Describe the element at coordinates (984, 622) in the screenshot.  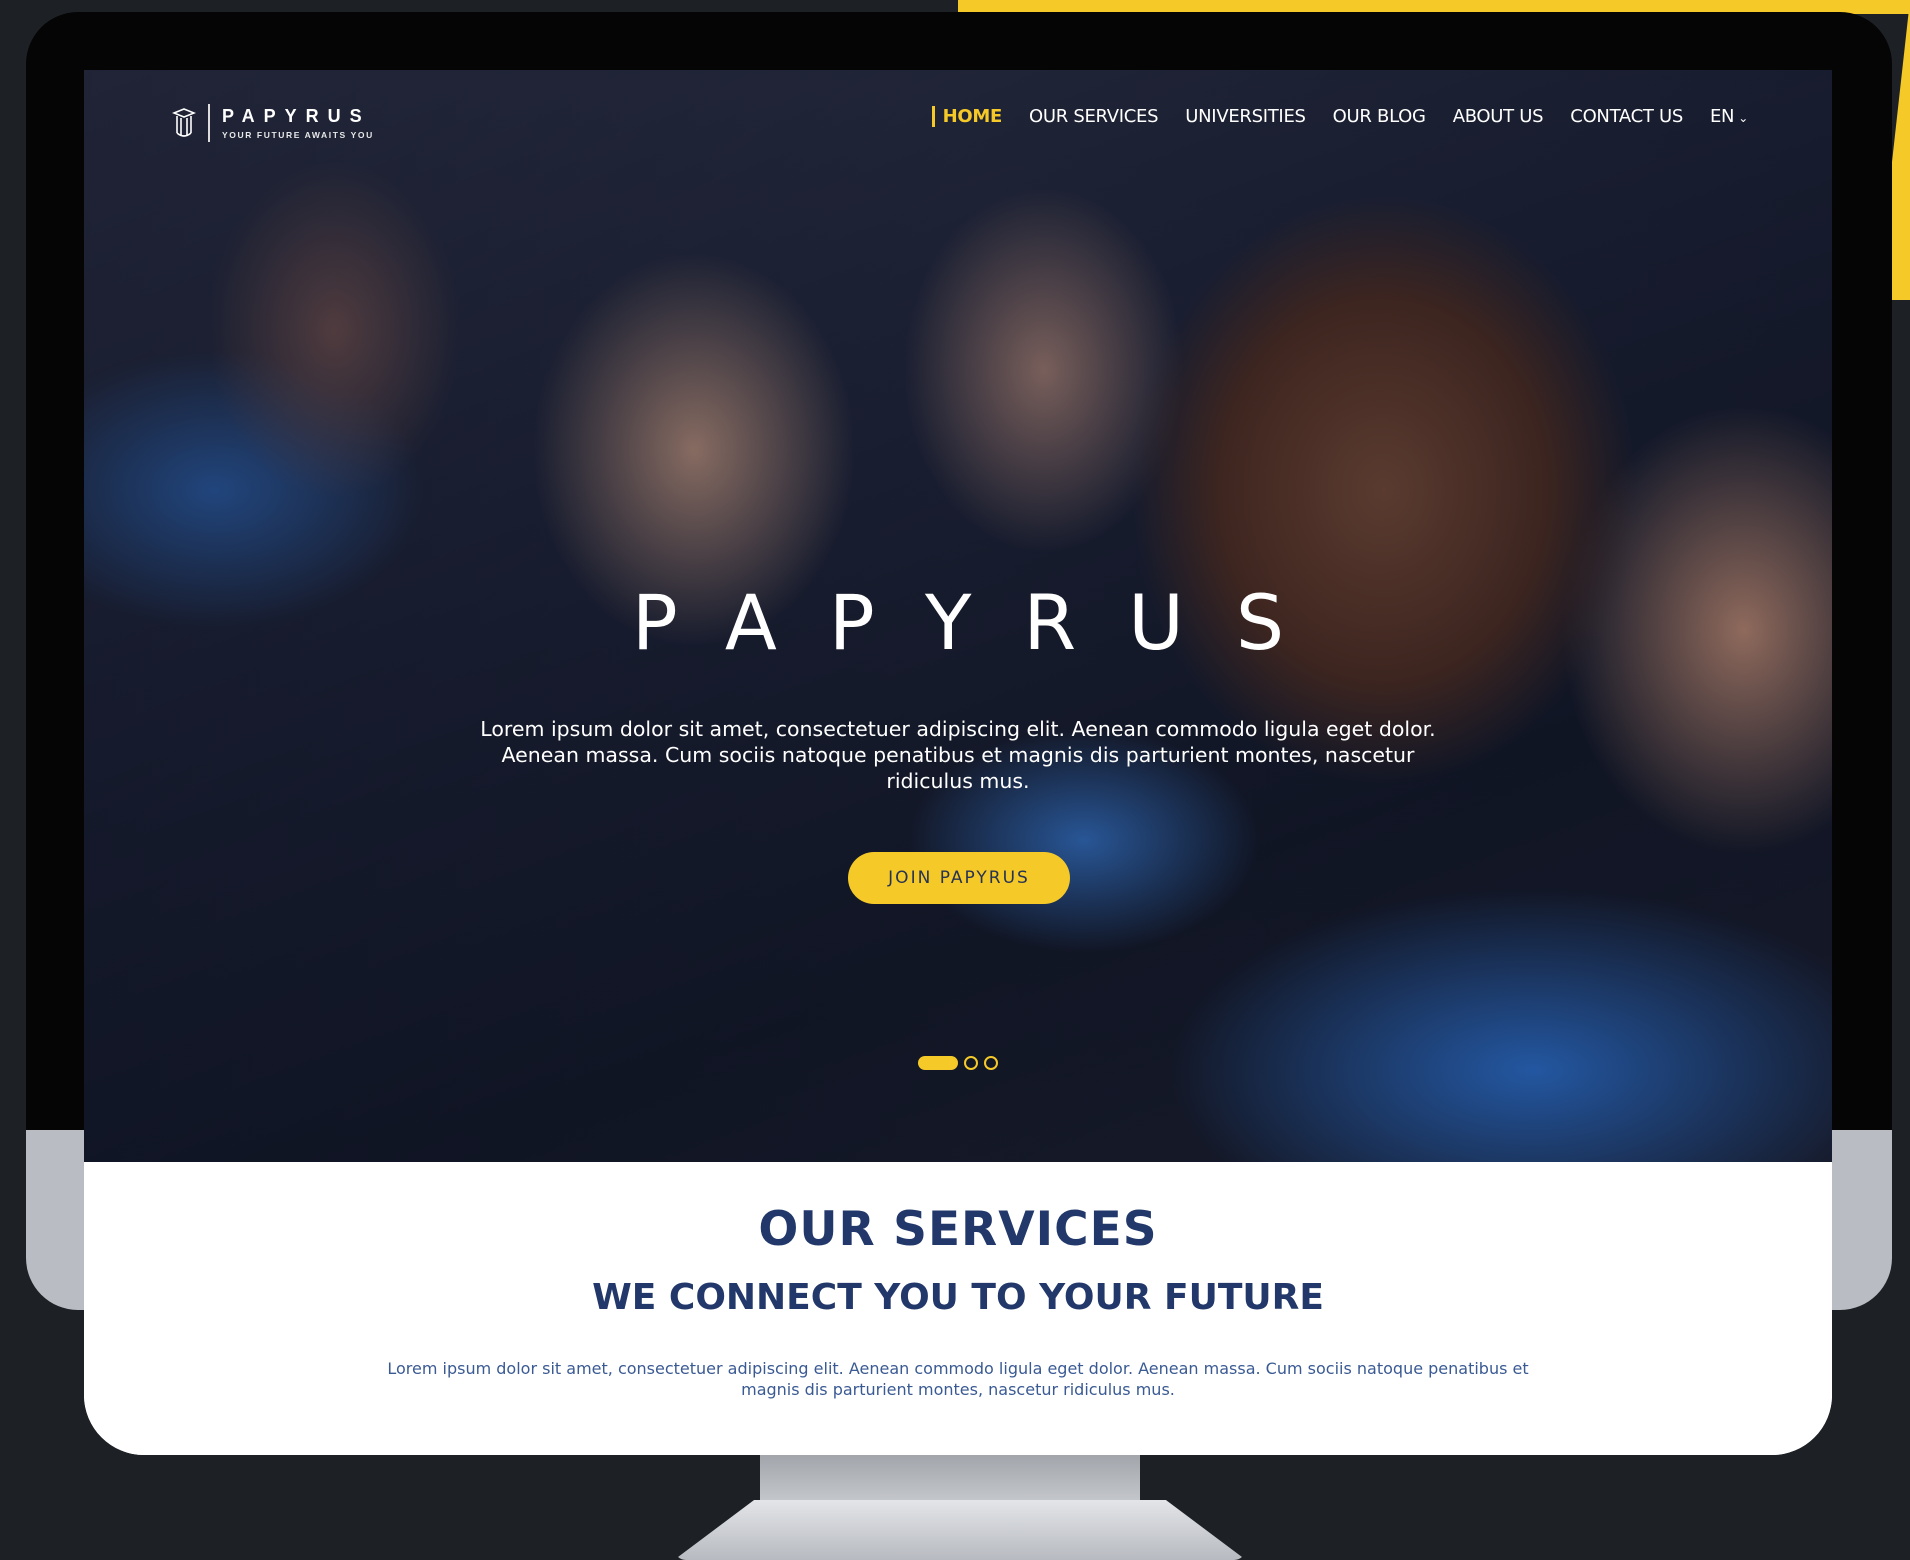
I see `hero-title: PAPYRUS` at that location.